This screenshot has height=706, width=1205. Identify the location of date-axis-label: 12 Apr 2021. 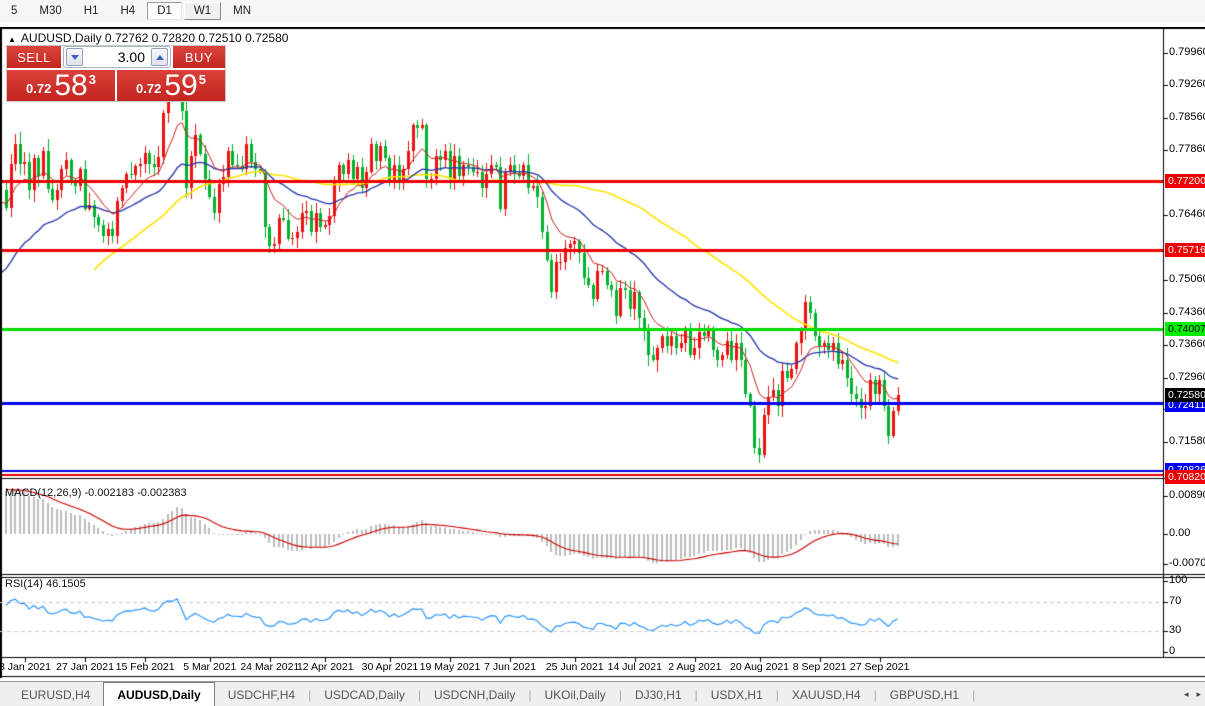
(325, 667).